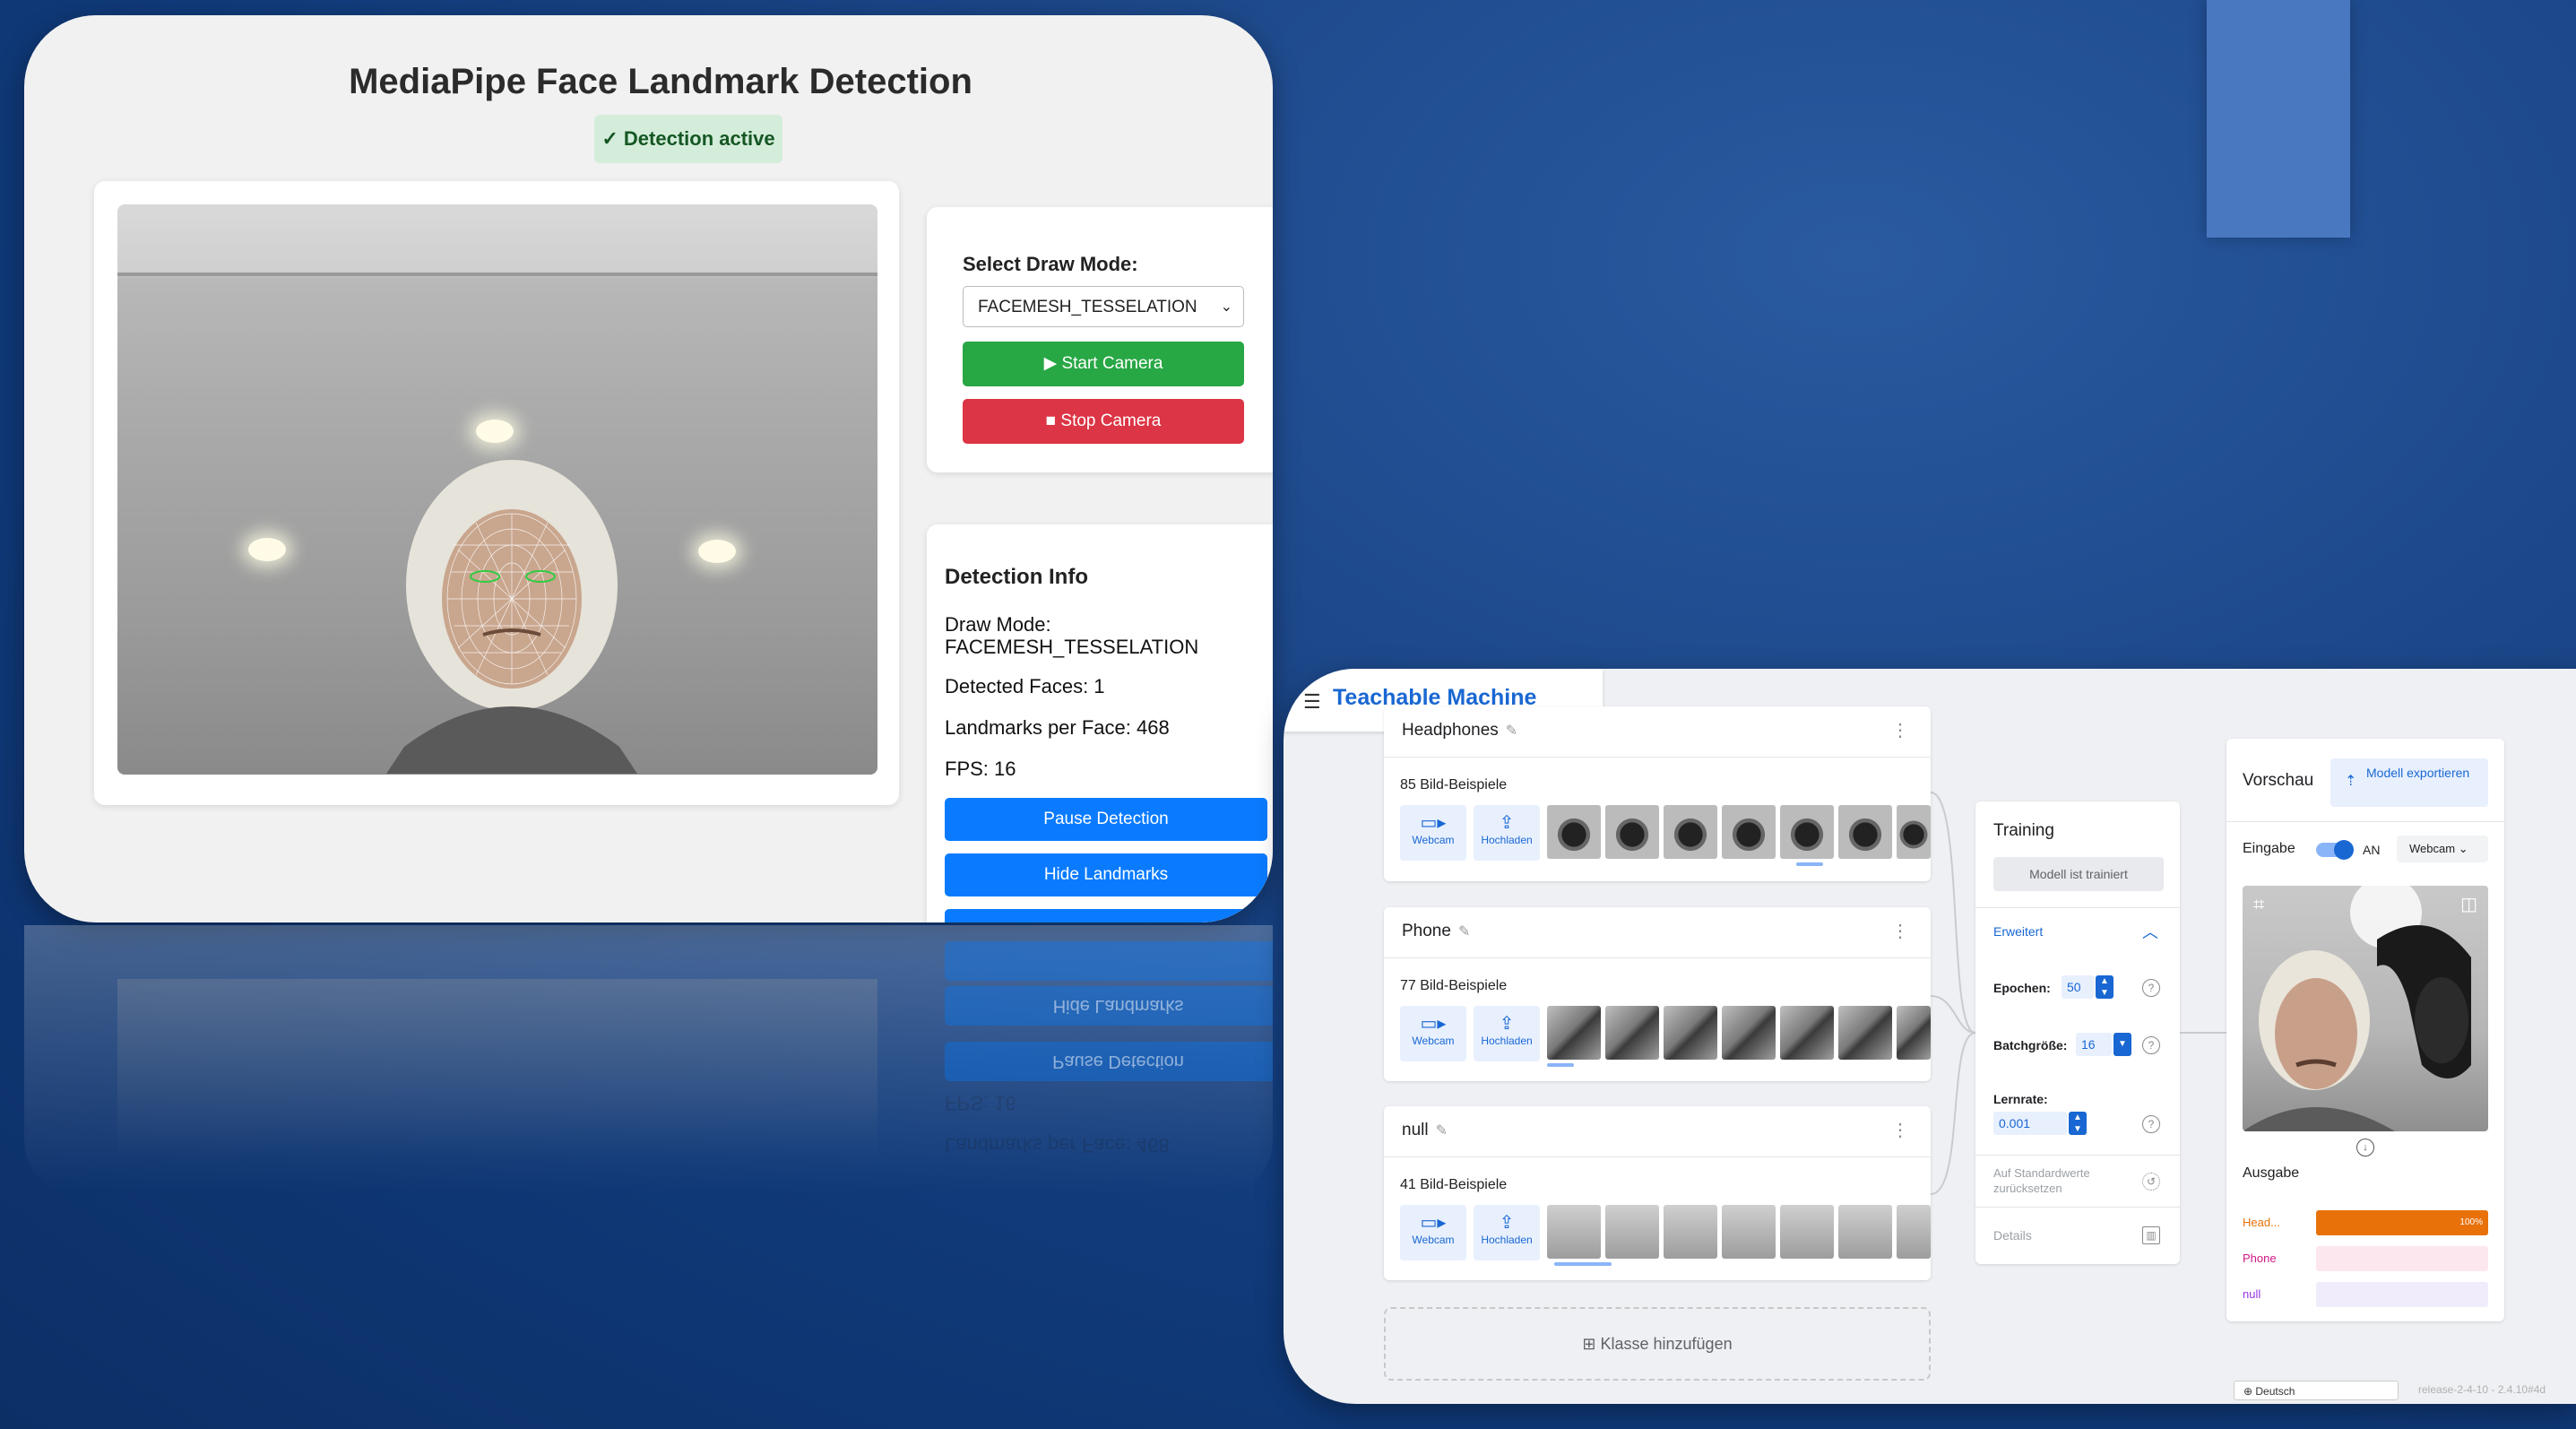 This screenshot has width=2576, height=1429. I want to click on class-name: null ✎, so click(1425, 1130).